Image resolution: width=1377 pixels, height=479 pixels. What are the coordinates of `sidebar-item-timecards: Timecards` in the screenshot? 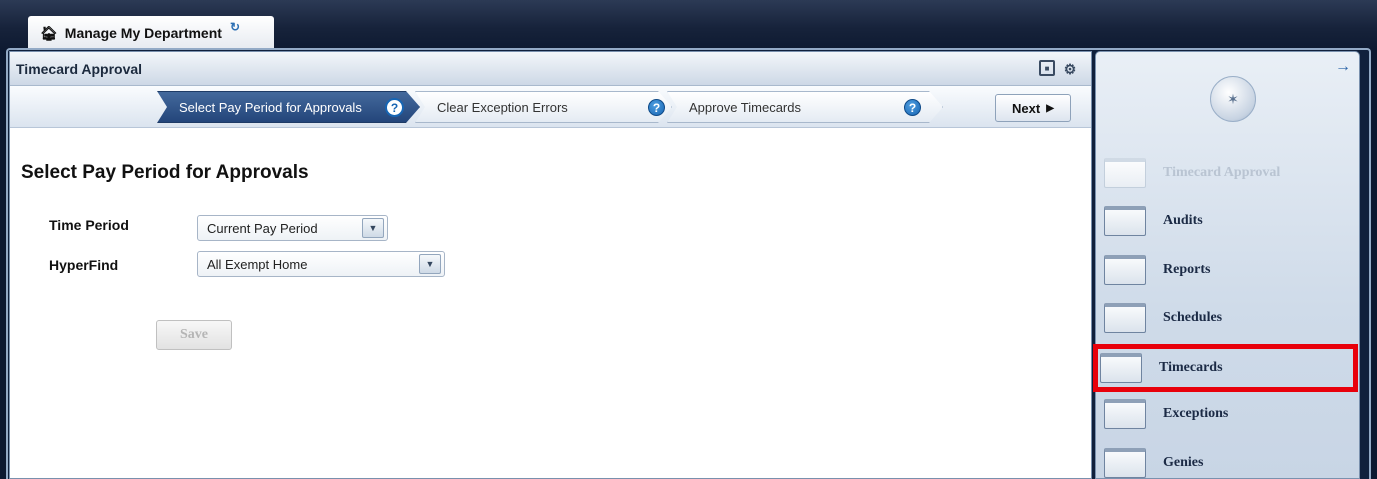 It's located at (1225, 368).